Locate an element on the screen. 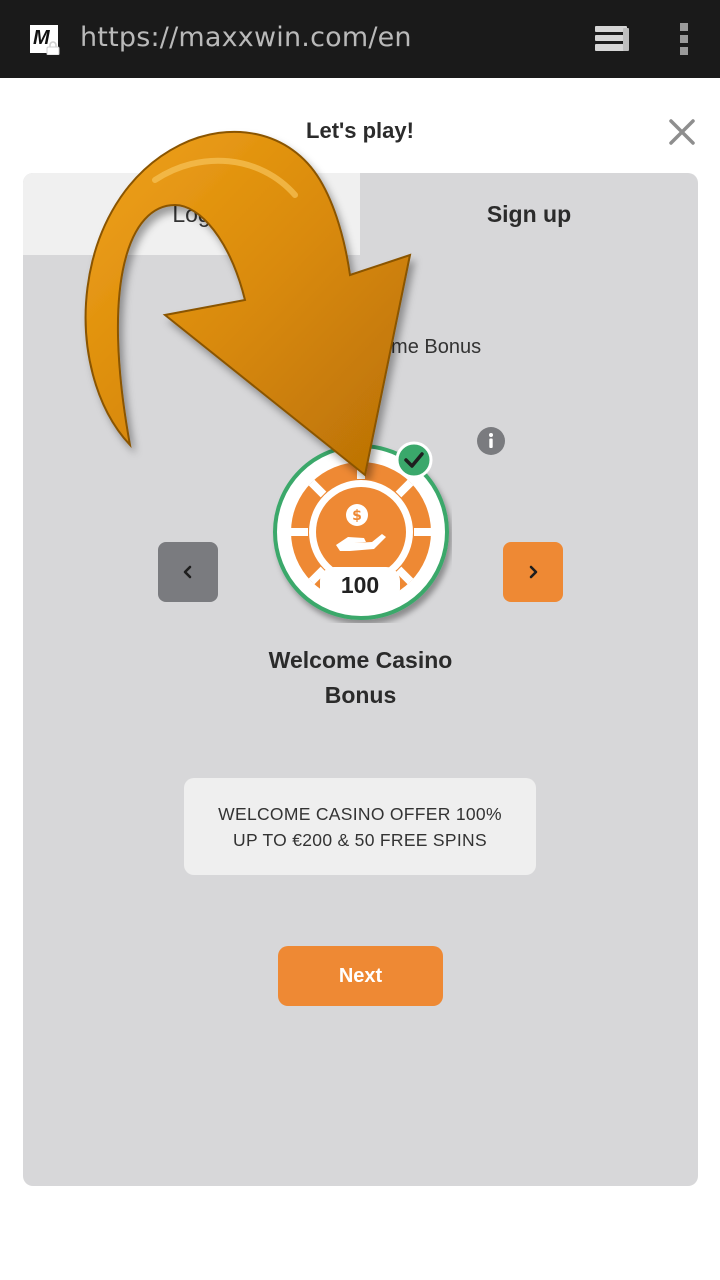 The width and height of the screenshot is (720, 1280). bonus-title: Welcome Casino Bonus is located at coordinates (360, 678).